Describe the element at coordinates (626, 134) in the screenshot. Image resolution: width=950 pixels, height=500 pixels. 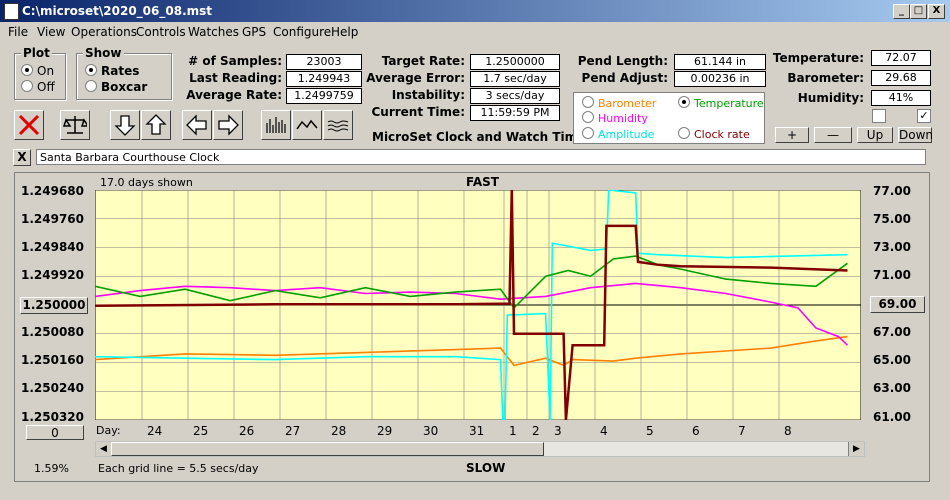
I see `sensor-amplitude-label: Amplitude` at that location.